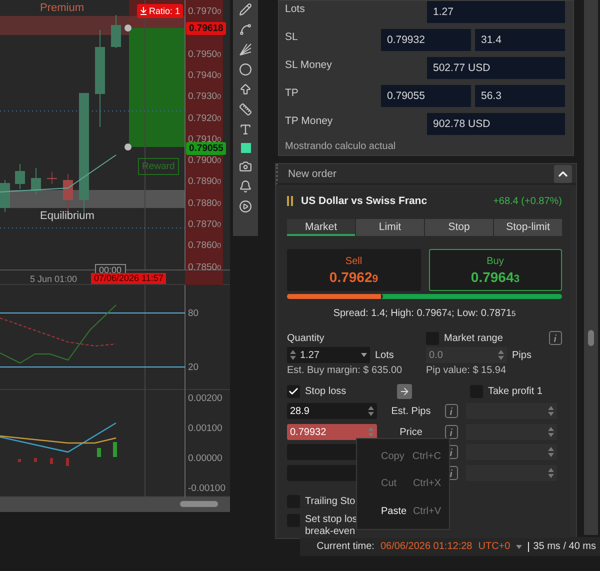 The image size is (600, 571). What do you see at coordinates (290, 201) in the screenshot?
I see `pause-icon` at bounding box center [290, 201].